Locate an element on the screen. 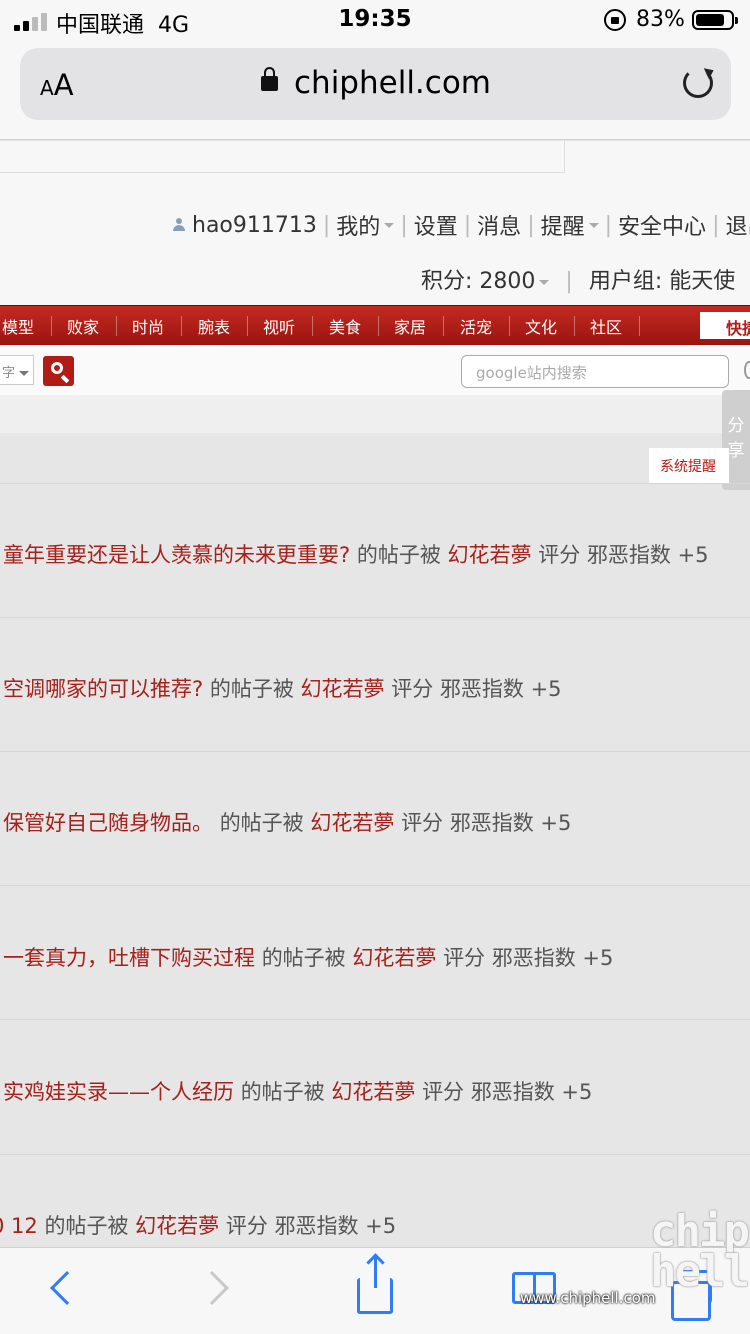 The width and height of the screenshot is (750, 1334). battery-icon is located at coordinates (715, 20).